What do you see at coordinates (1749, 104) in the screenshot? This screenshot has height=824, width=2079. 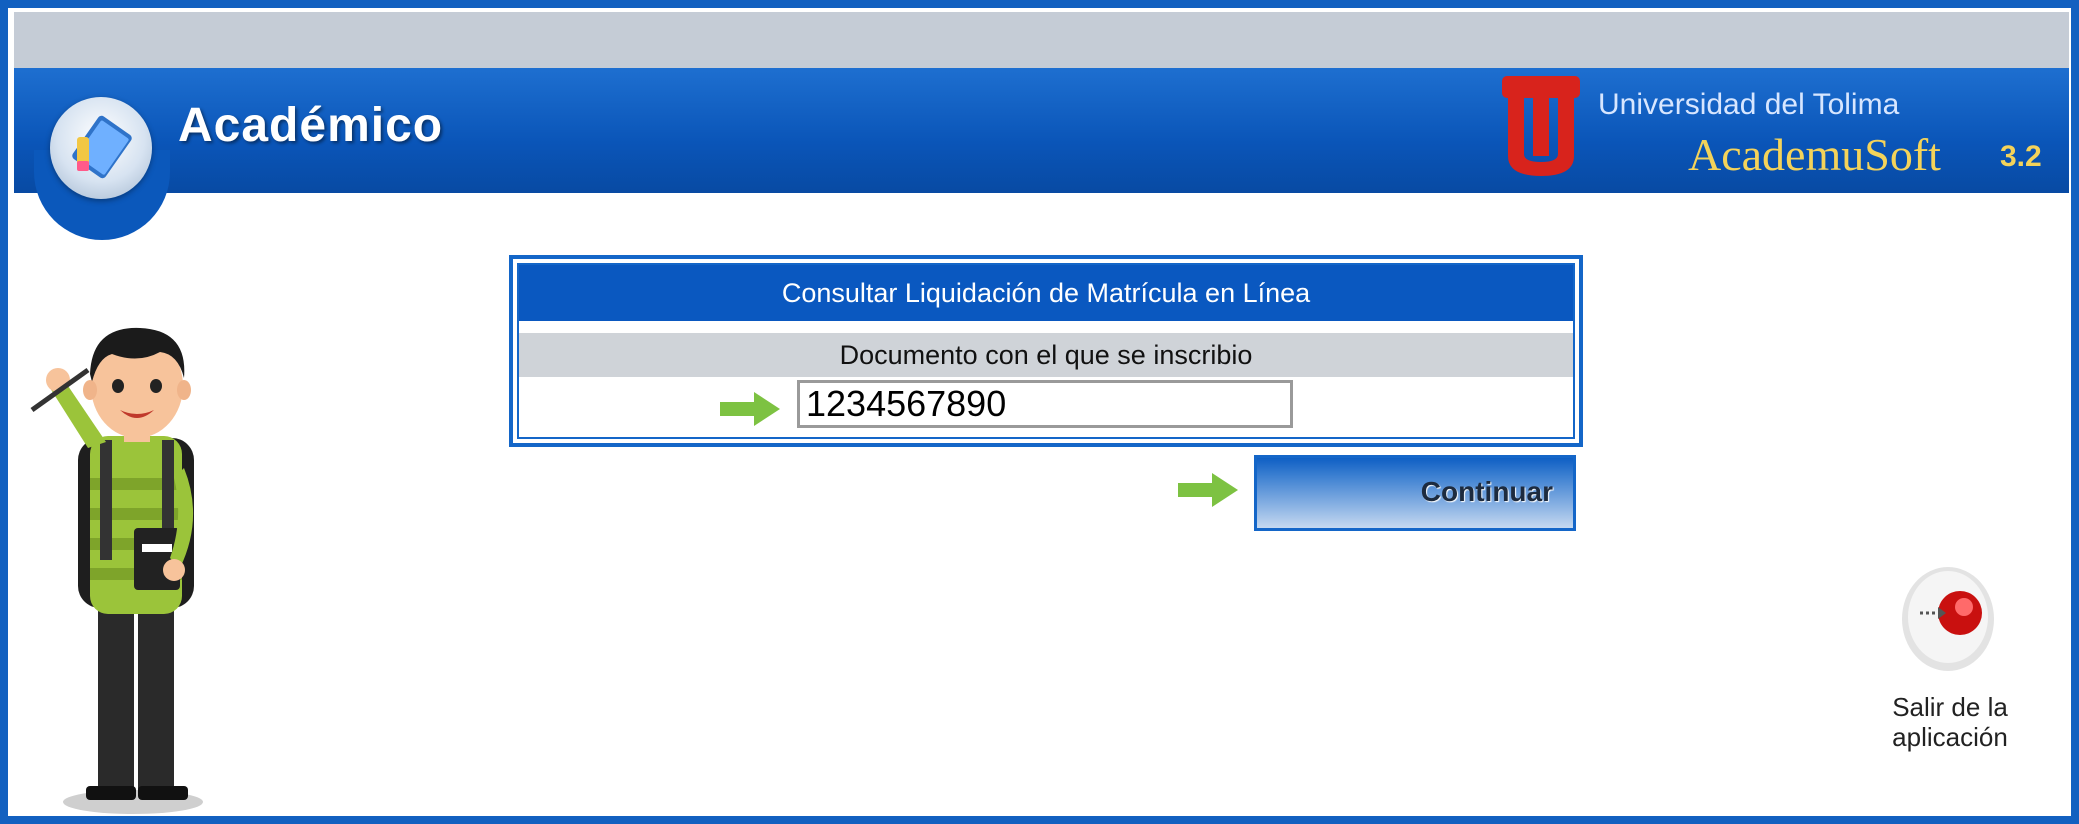 I see `university-name: Universidad del Tolima` at bounding box center [1749, 104].